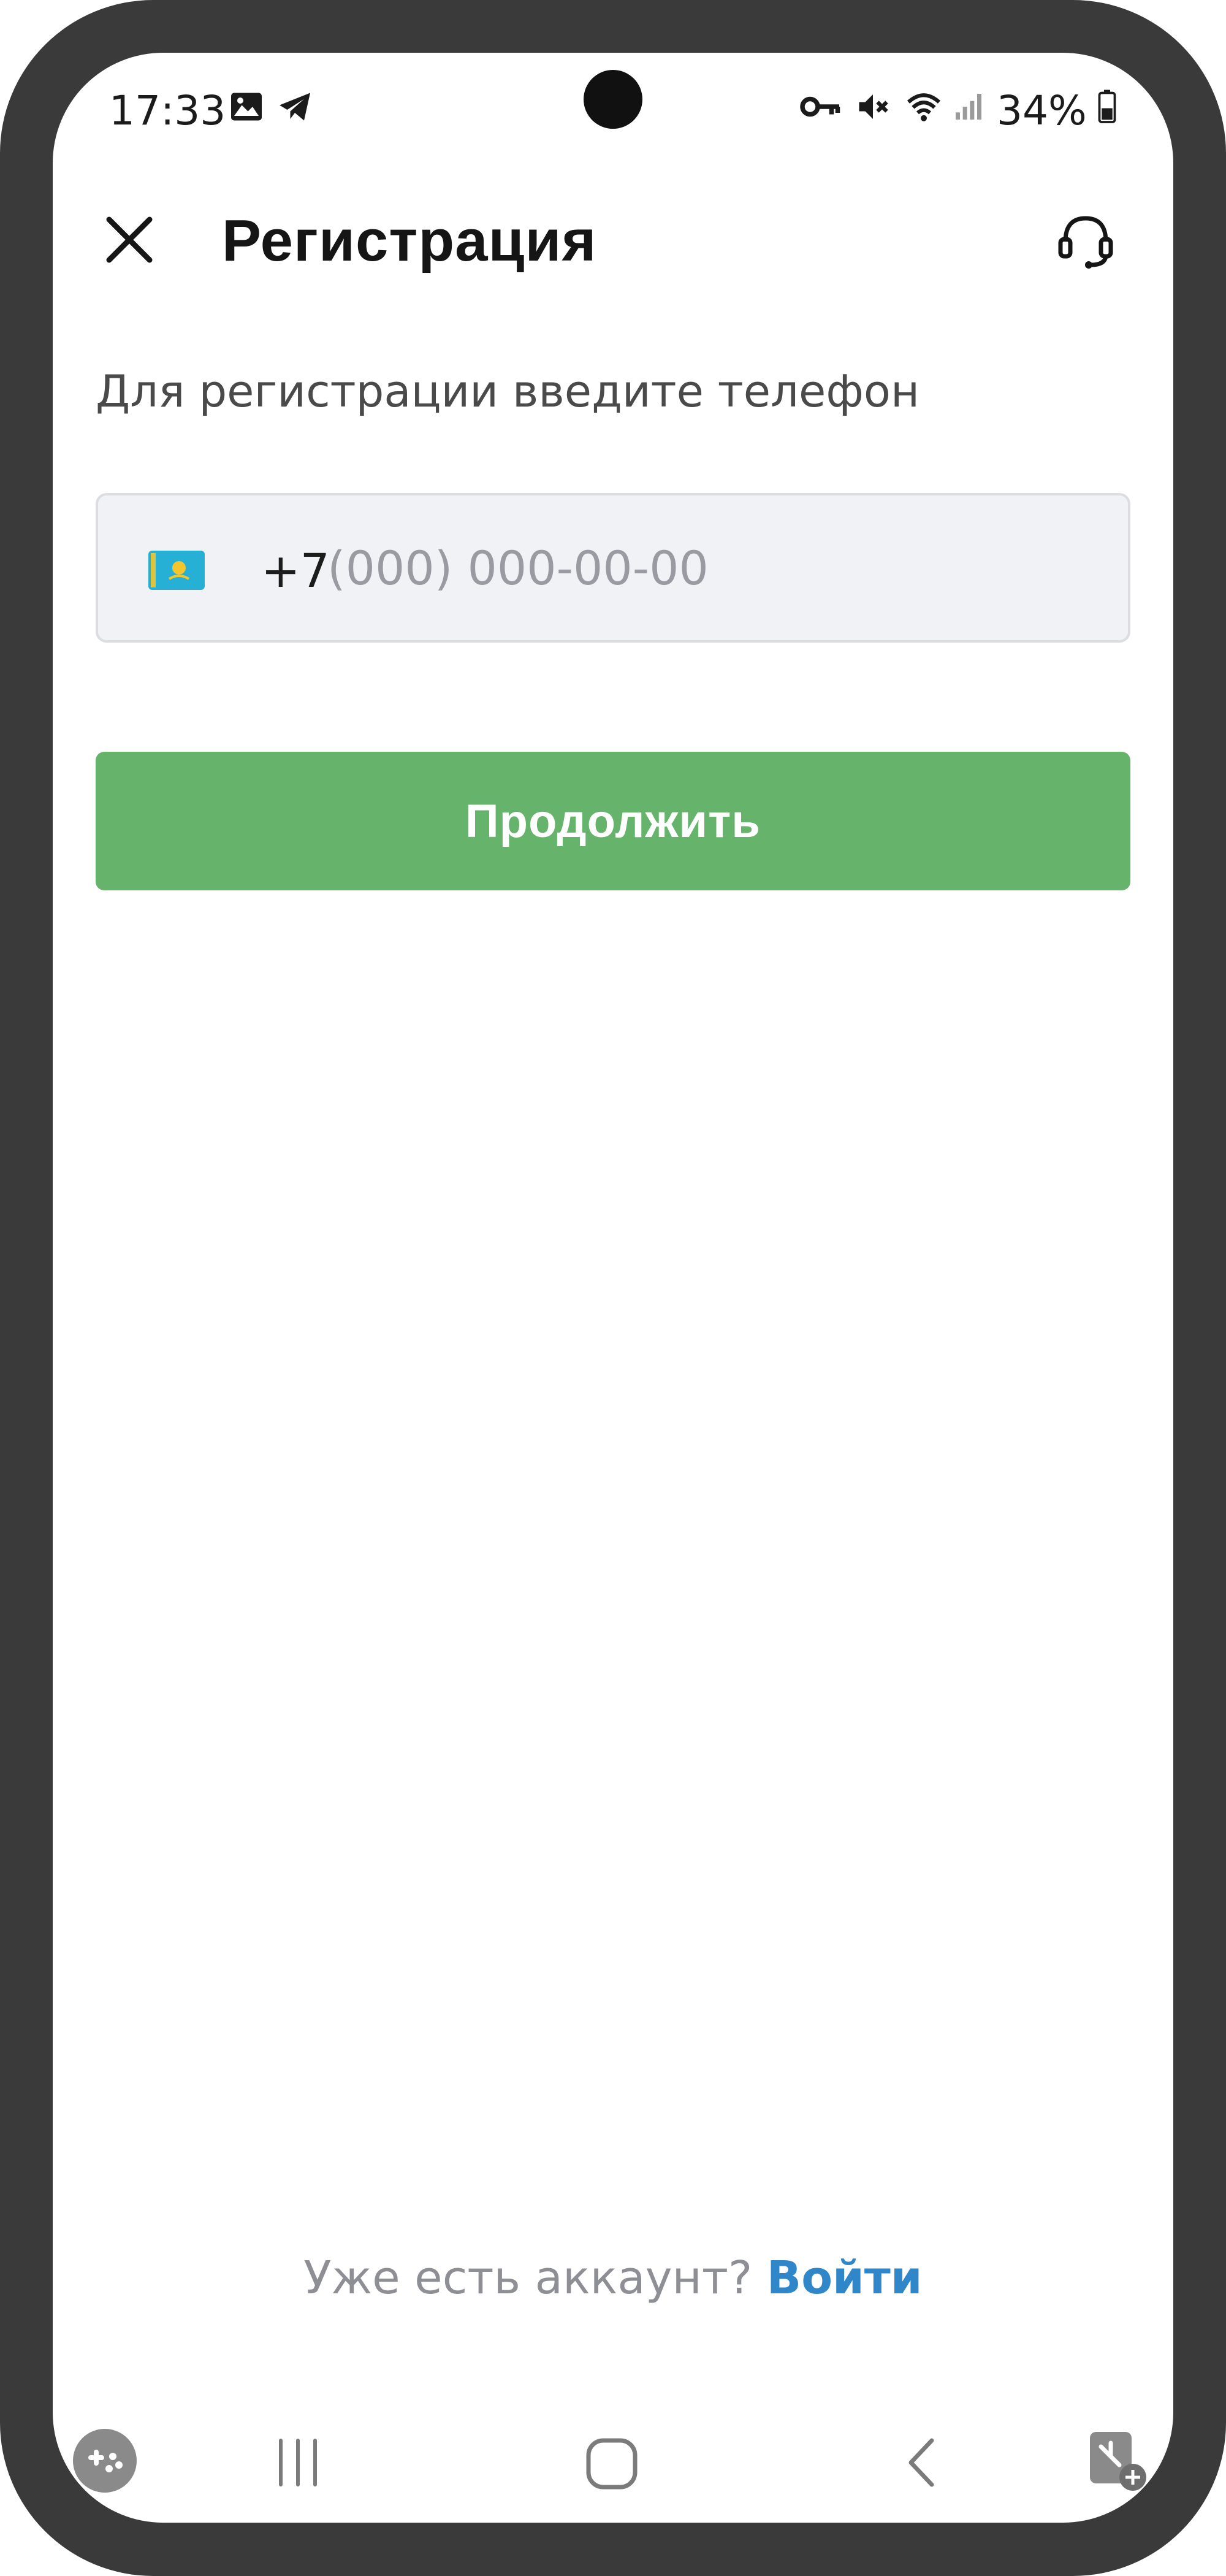 The height and width of the screenshot is (2576, 1226). What do you see at coordinates (873, 108) in the screenshot?
I see `mute-icon` at bounding box center [873, 108].